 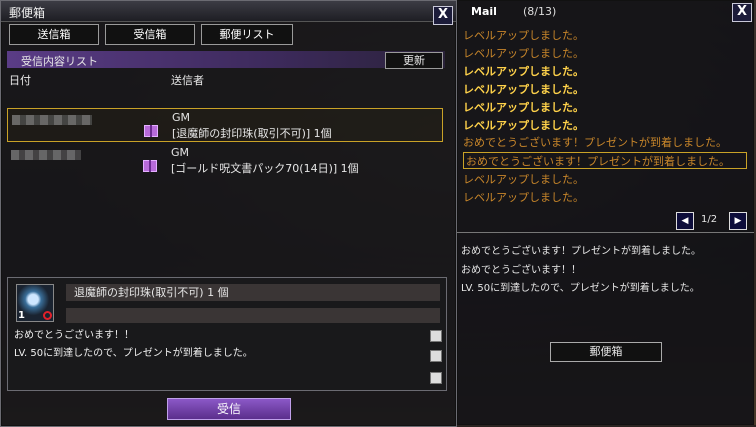 I want to click on no-trade-icon, so click(x=47, y=315).